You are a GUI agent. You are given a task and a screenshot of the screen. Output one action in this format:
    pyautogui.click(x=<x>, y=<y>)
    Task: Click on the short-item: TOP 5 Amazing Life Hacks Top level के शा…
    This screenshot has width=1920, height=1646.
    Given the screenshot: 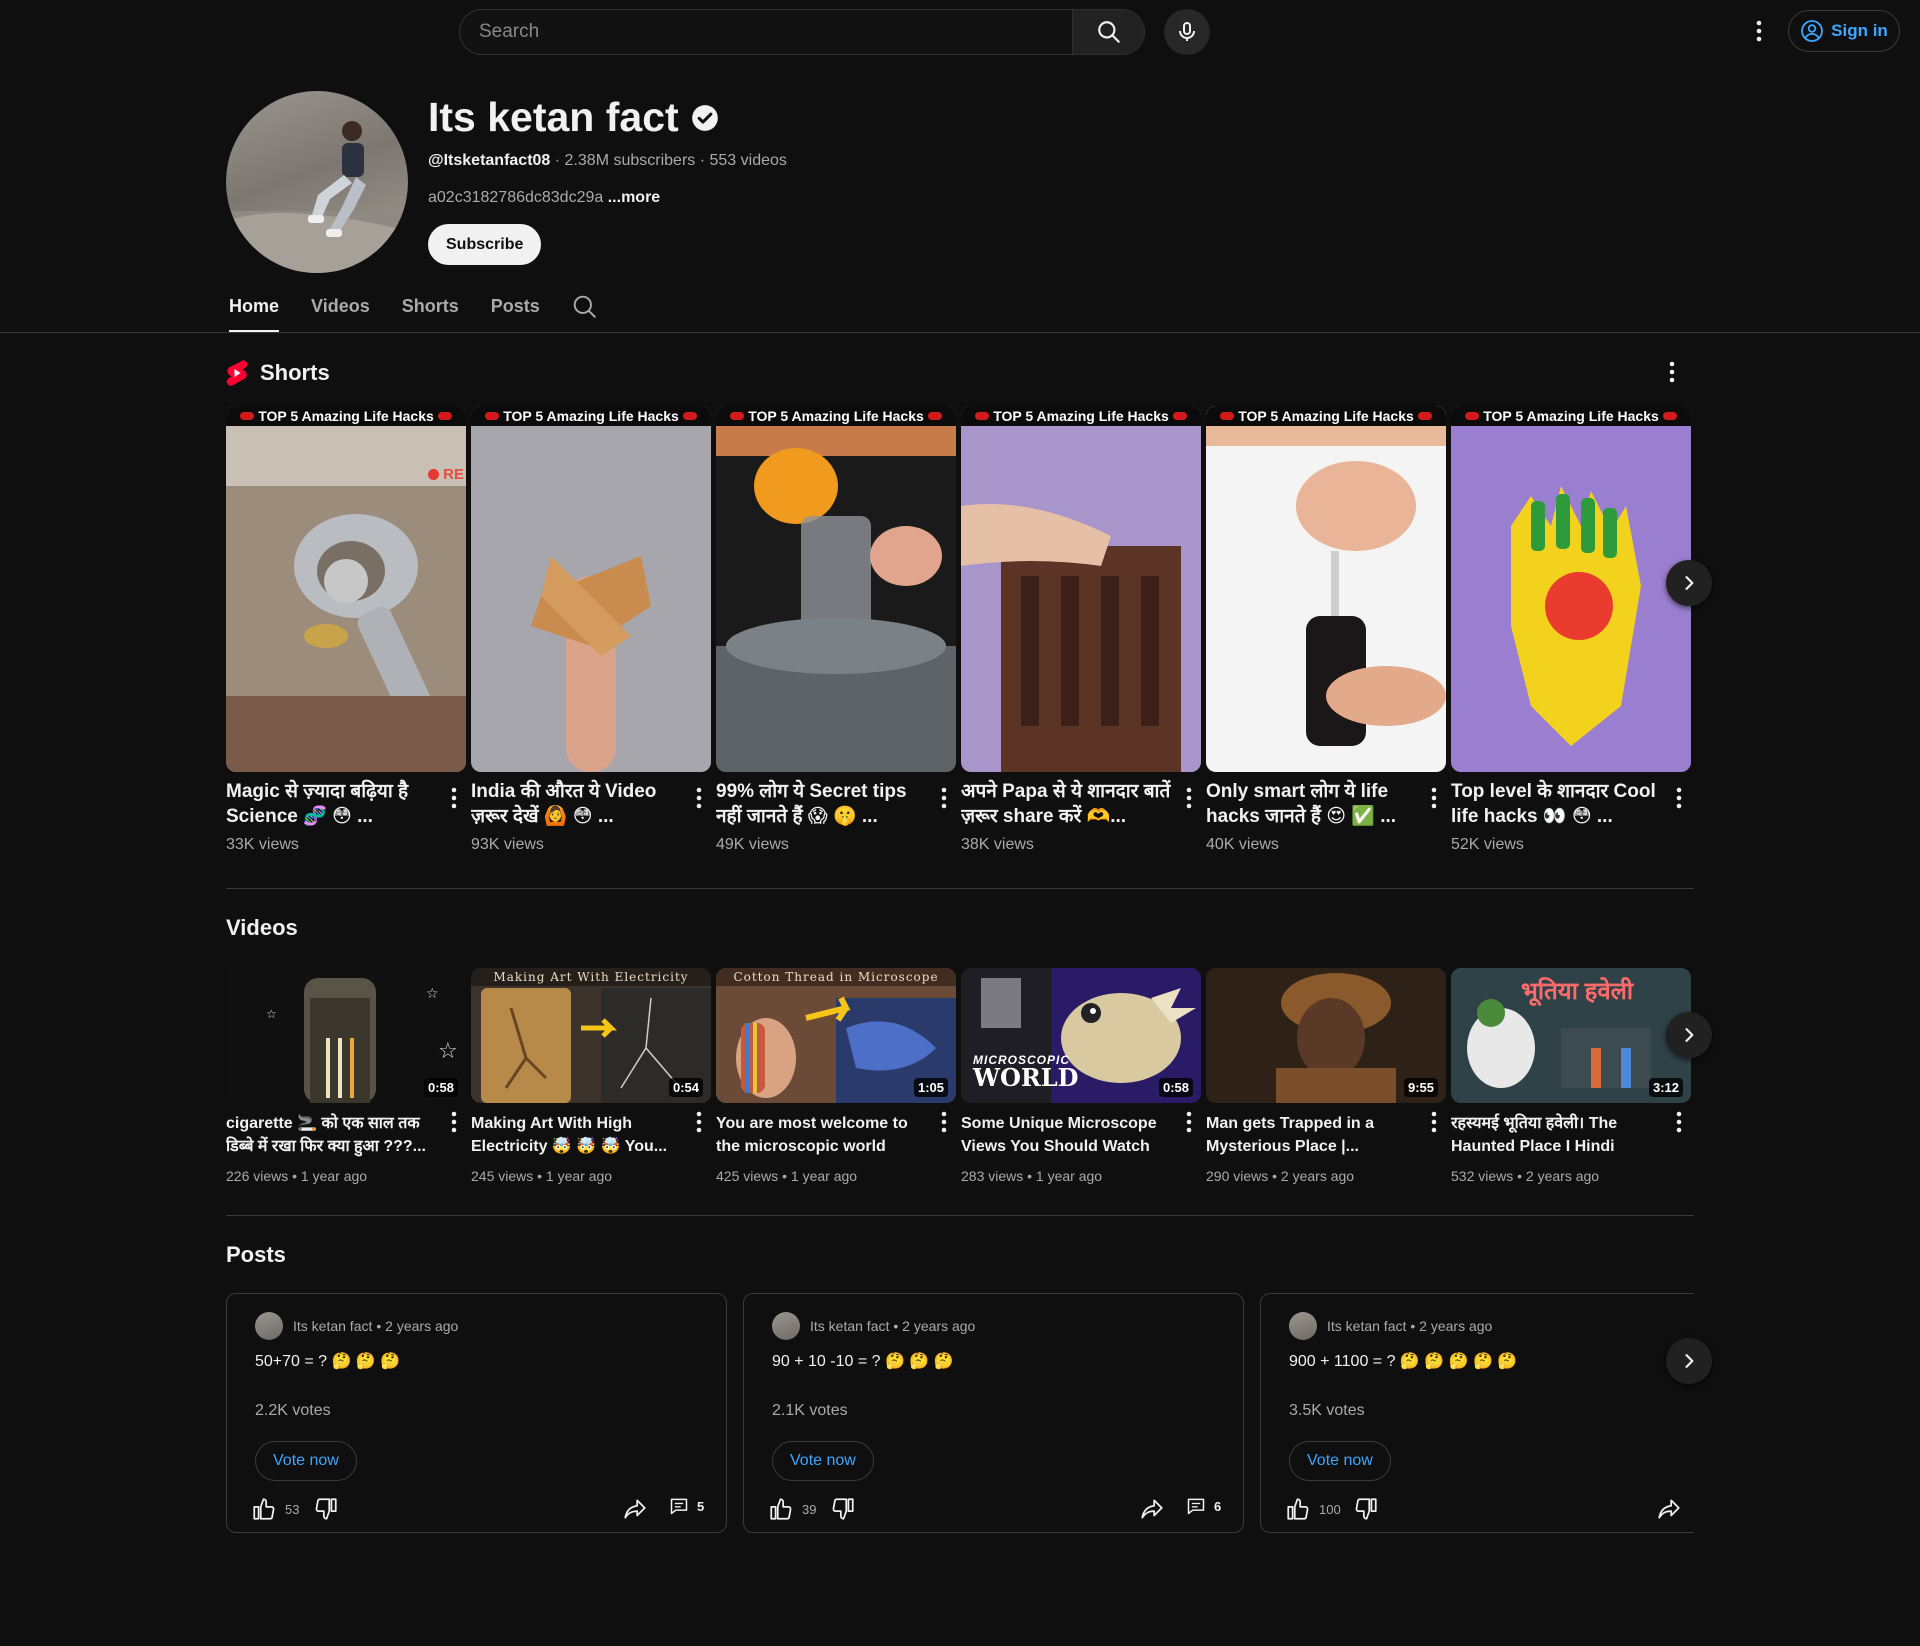 What is the action you would take?
    pyautogui.click(x=1571, y=629)
    